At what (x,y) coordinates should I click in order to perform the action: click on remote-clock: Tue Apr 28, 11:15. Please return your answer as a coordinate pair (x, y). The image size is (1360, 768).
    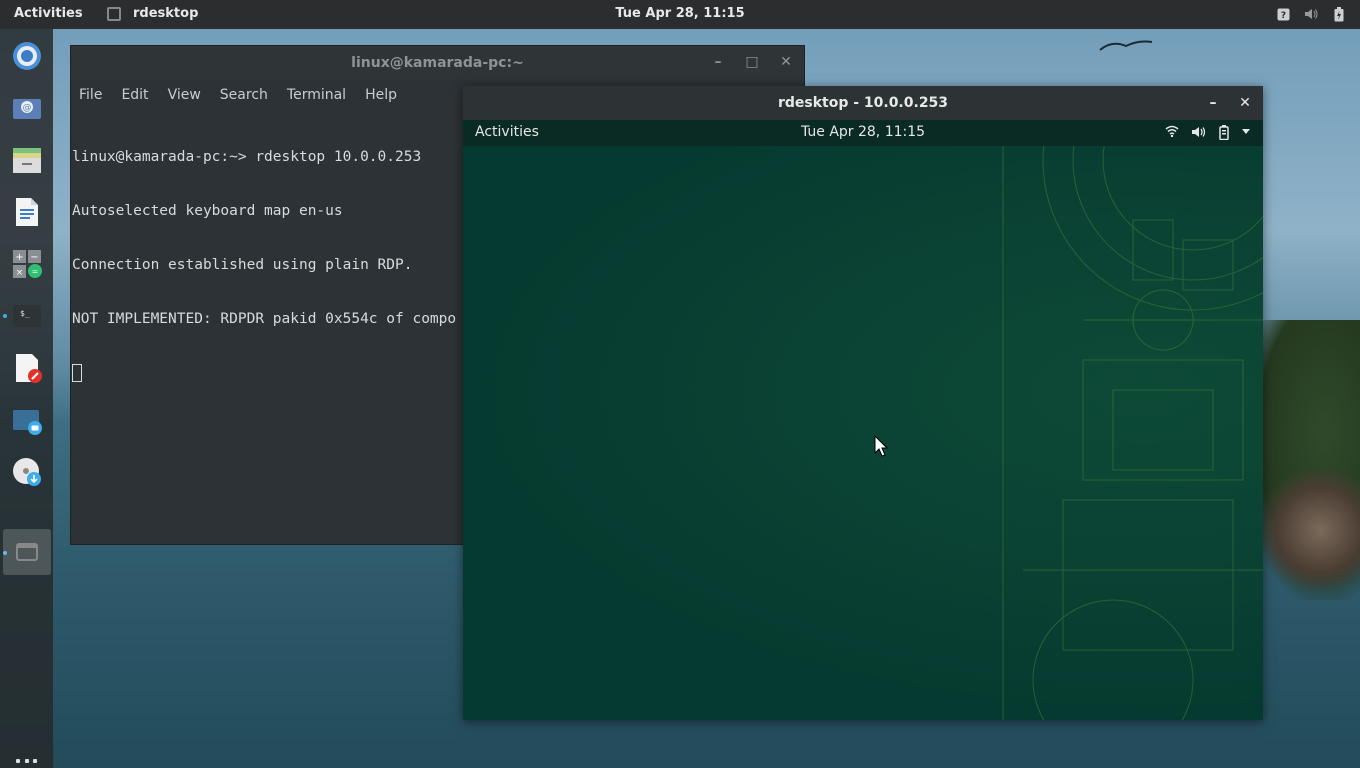
    Looking at the image, I should click on (863, 132).